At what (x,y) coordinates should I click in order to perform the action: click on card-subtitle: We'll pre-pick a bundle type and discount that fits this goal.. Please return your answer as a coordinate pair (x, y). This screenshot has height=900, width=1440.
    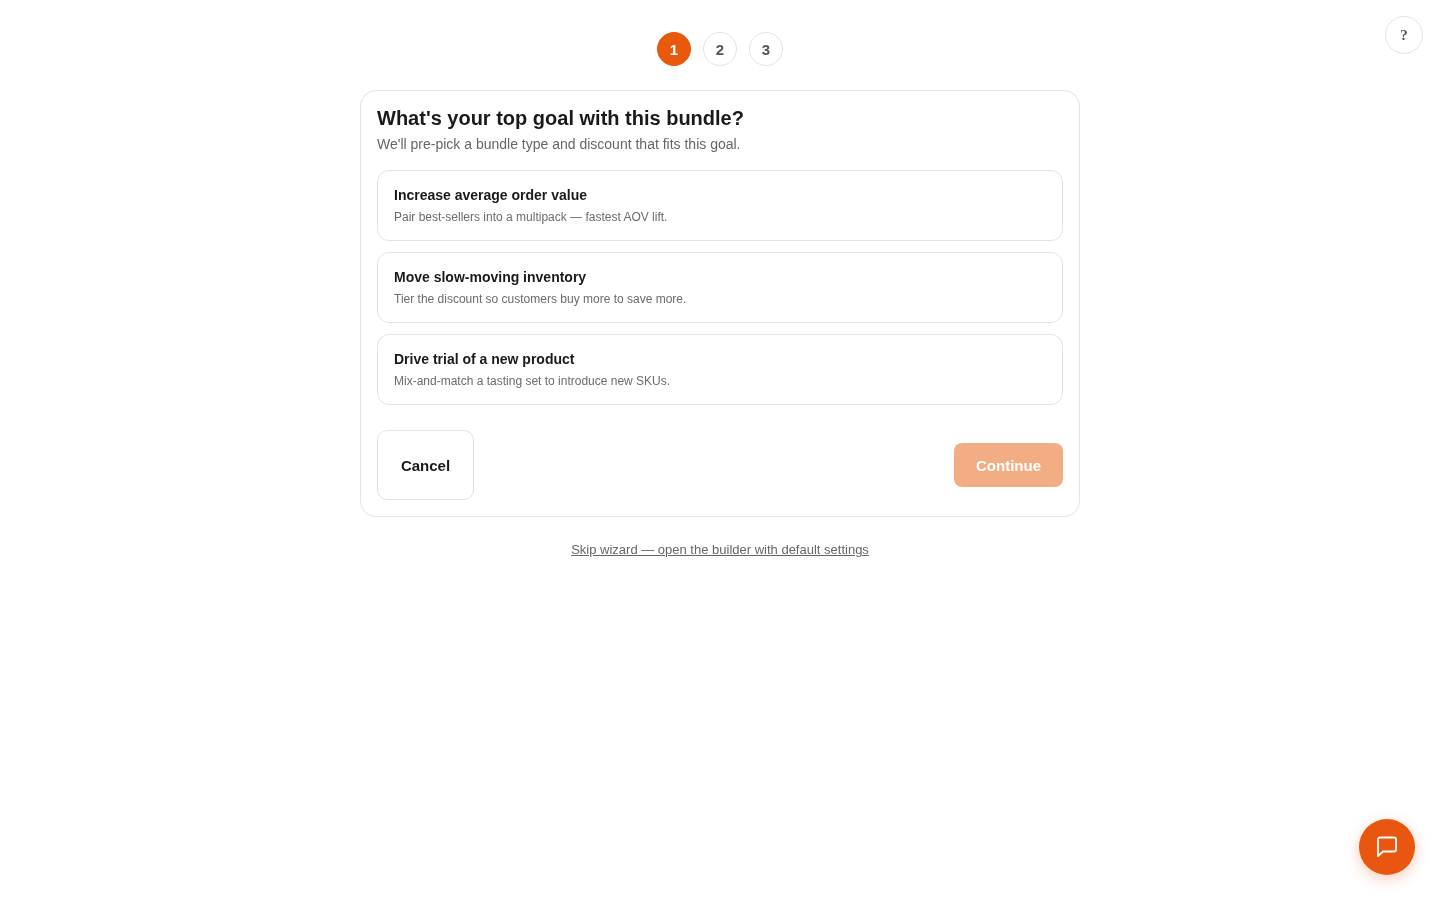
    Looking at the image, I should click on (559, 144).